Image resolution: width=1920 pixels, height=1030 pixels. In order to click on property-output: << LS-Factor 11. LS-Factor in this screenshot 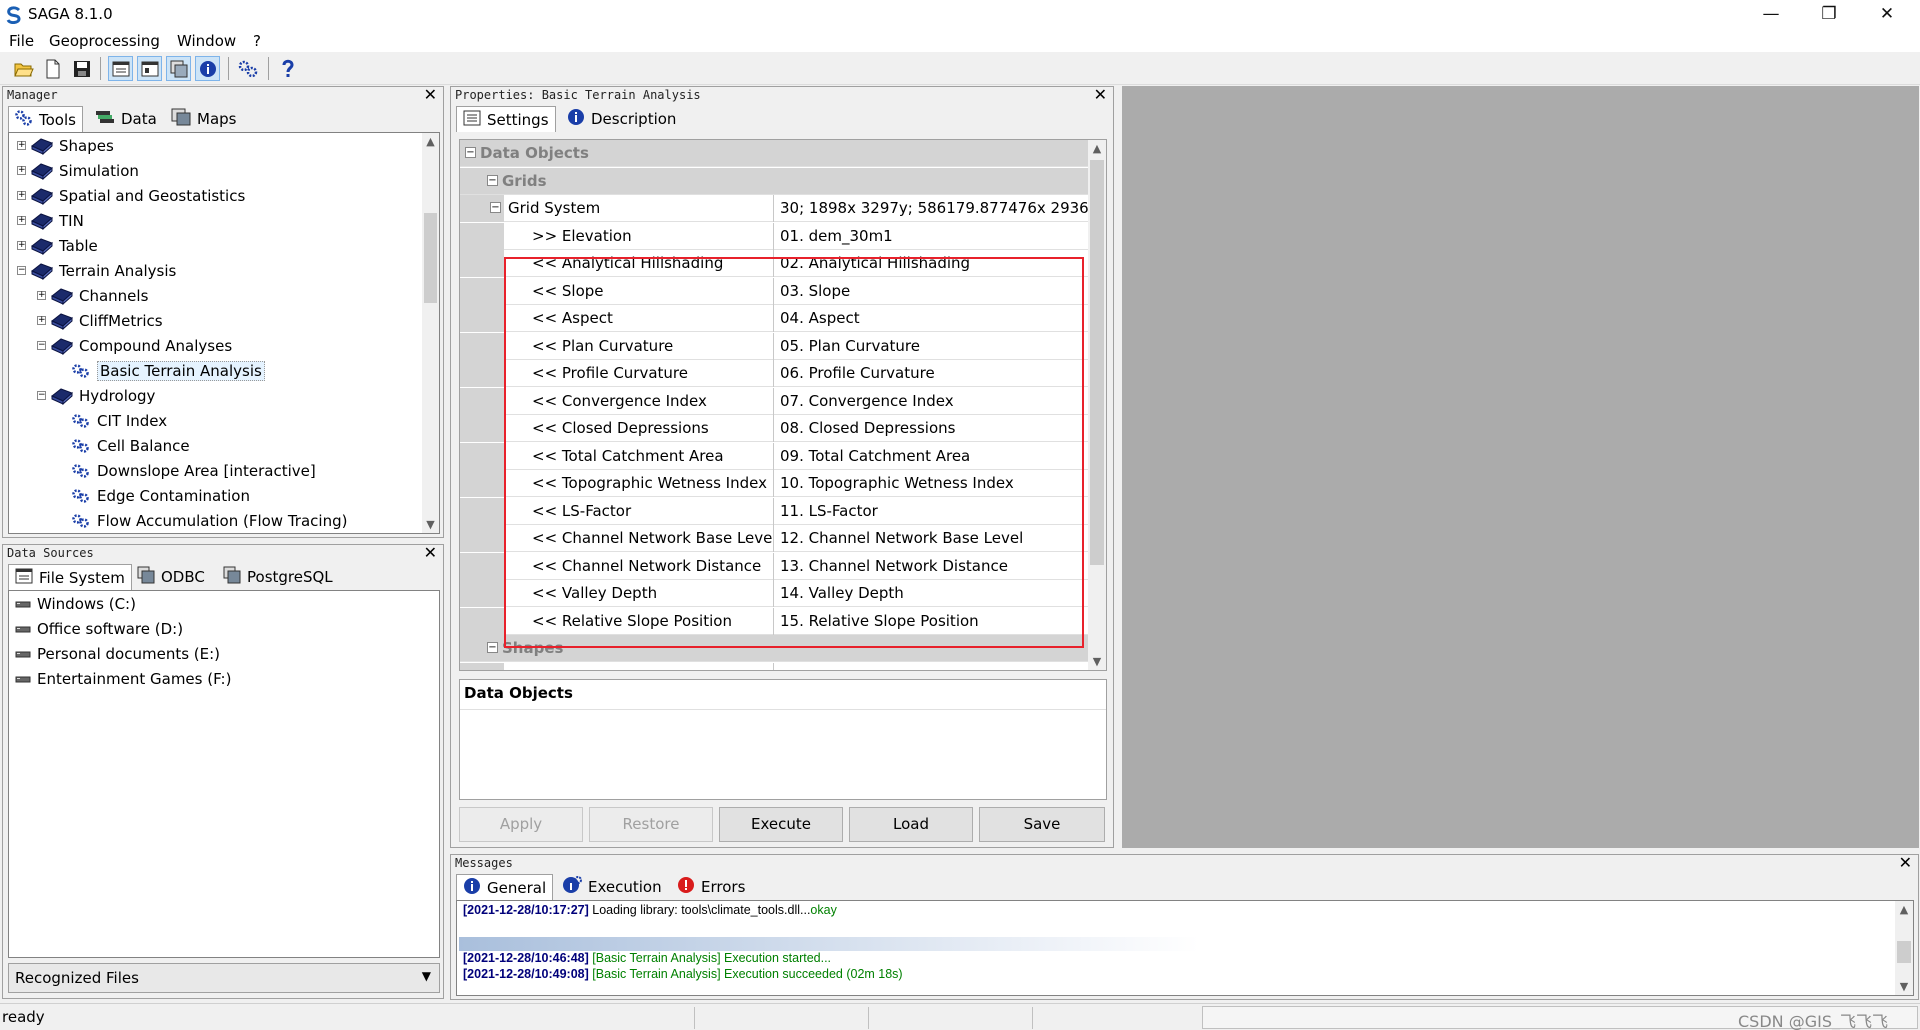, I will do `click(774, 511)`.